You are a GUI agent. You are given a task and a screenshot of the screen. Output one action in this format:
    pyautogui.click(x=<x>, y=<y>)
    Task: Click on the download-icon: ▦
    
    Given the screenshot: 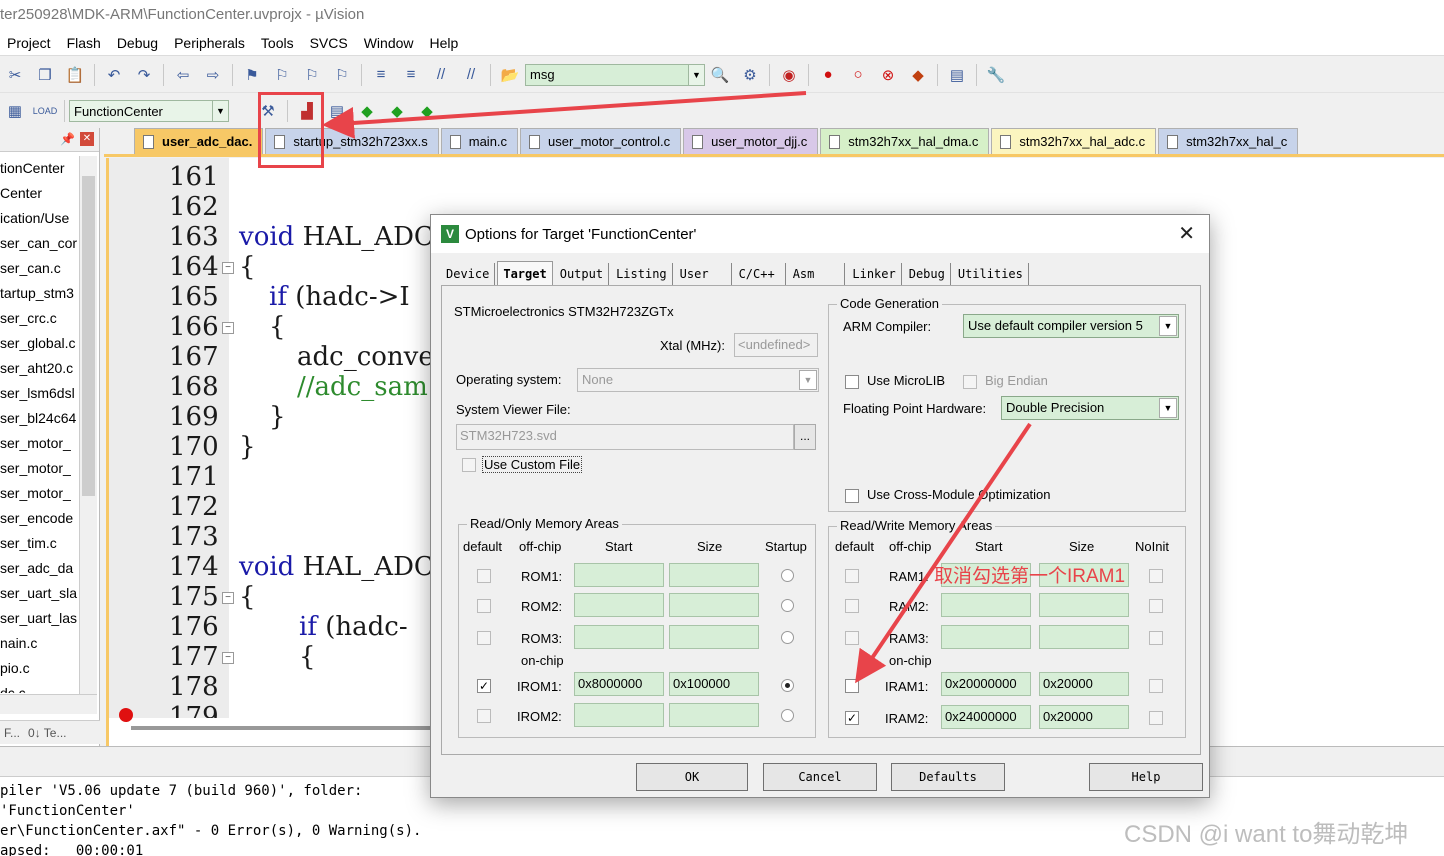 What is the action you would take?
    pyautogui.click(x=15, y=111)
    